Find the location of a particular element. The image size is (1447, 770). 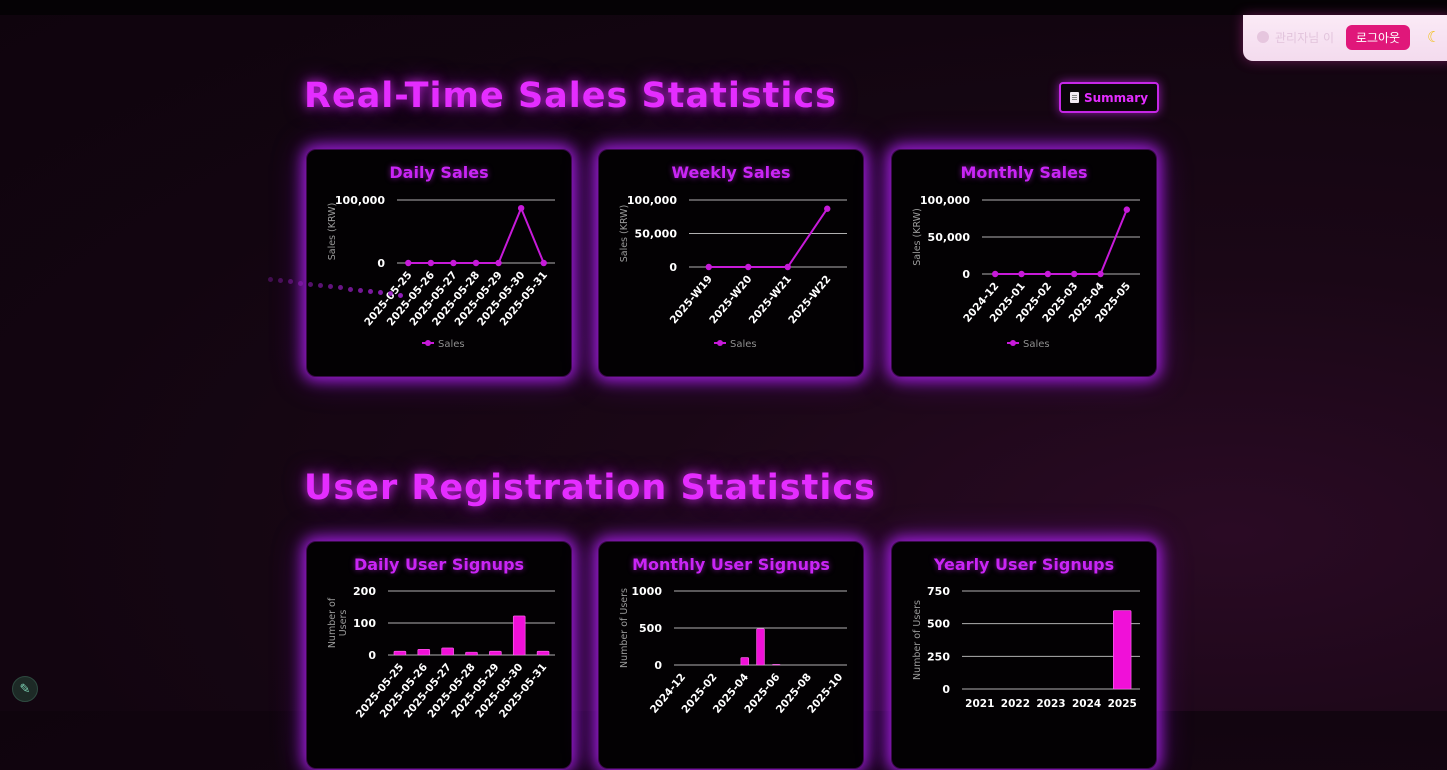

y-tick-label: 750 is located at coordinates (938, 591).